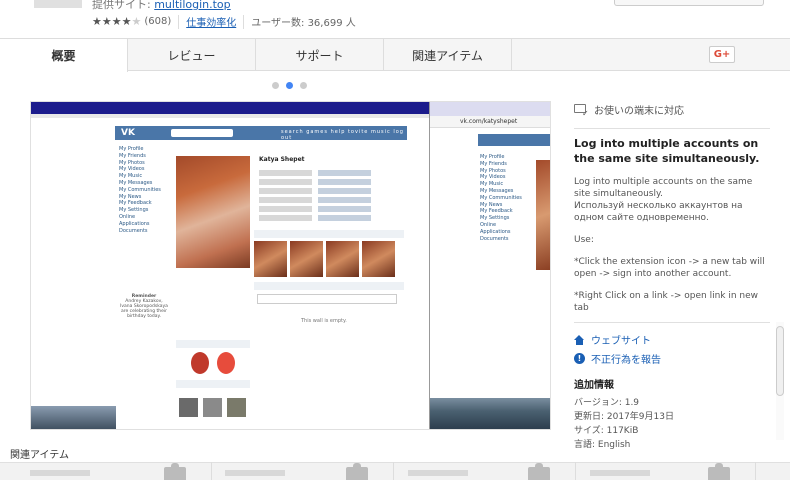 The height and width of the screenshot is (480, 790). Describe the element at coordinates (594, 385) in the screenshot. I see `additional-info-title: 追加情報` at that location.